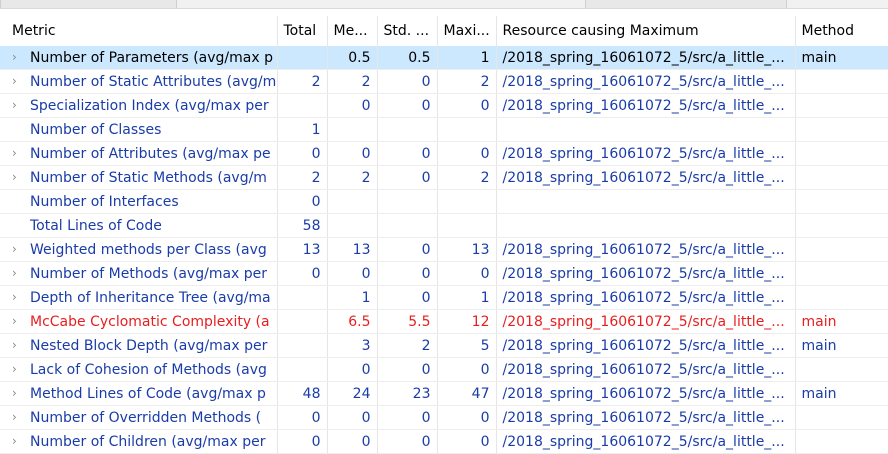 The width and height of the screenshot is (888, 454). What do you see at coordinates (352, 297) in the screenshot?
I see `mean-cell: 1` at bounding box center [352, 297].